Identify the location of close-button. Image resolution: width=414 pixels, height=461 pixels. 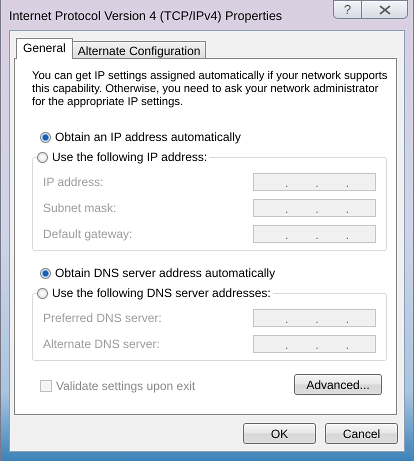
(385, 9).